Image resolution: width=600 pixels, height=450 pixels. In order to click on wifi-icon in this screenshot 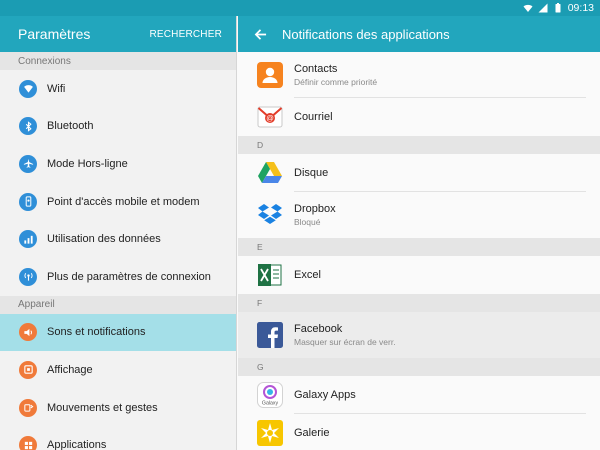, I will do `click(28, 88)`.